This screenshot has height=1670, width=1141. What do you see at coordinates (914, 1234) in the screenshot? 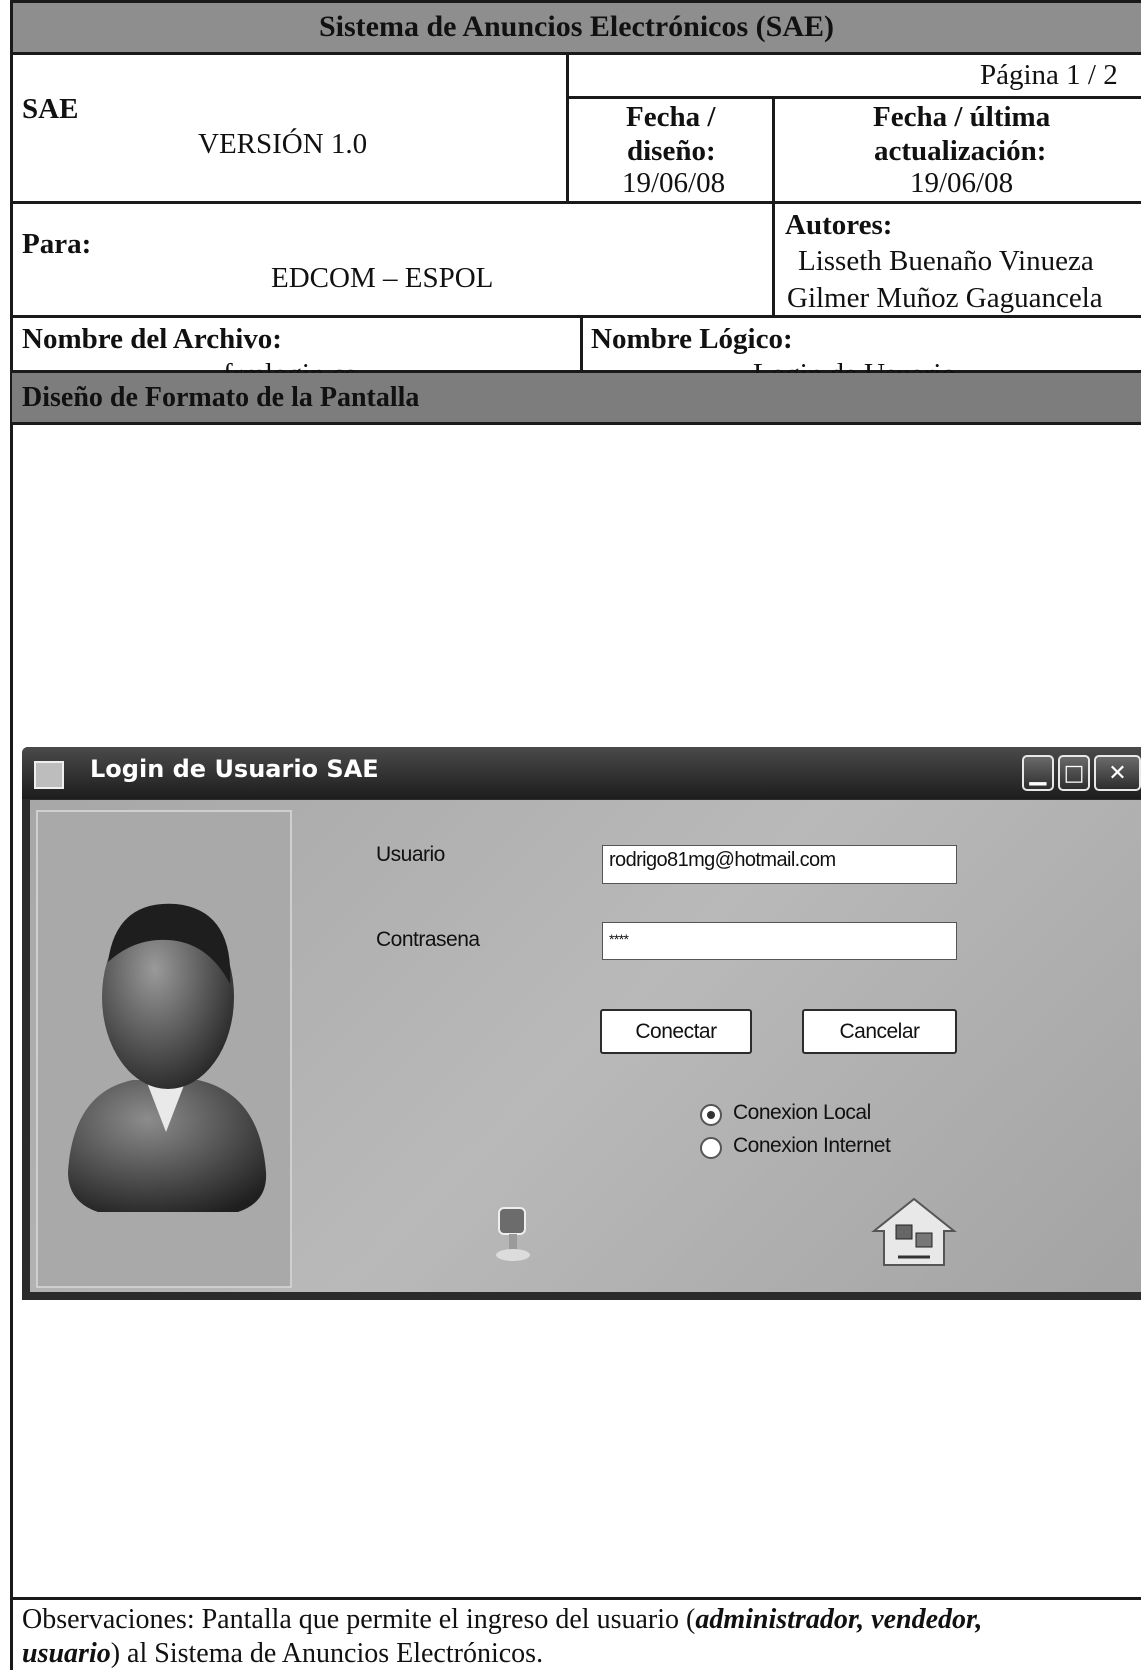
I see `internet-connection-icon` at bounding box center [914, 1234].